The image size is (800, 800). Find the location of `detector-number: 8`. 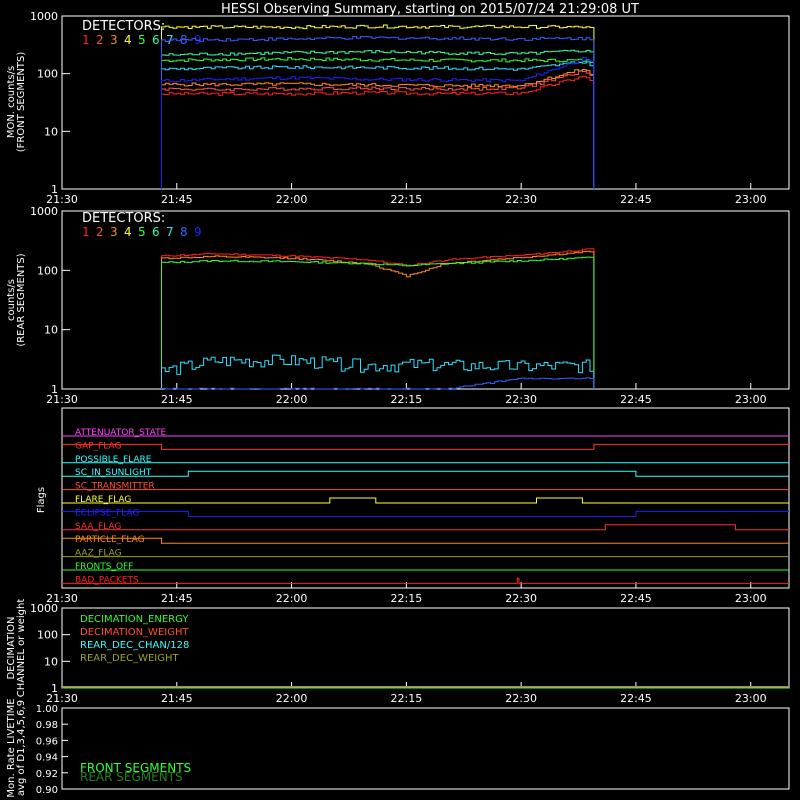

detector-number: 8 is located at coordinates (184, 232).